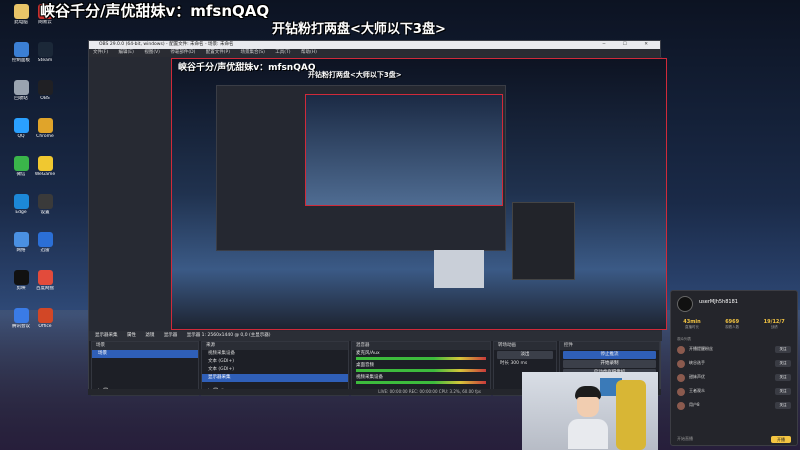 The height and width of the screenshot is (450, 800). I want to click on stat-record: 19/12/7 战绩, so click(774, 327).